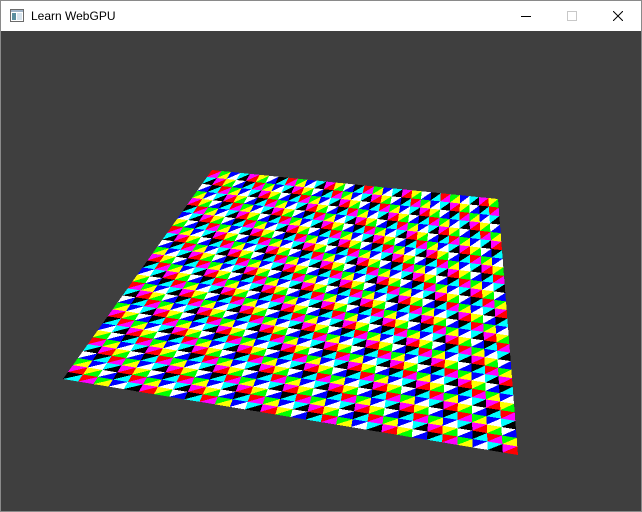 This screenshot has width=642, height=512. What do you see at coordinates (73, 16) in the screenshot?
I see `window-title: Learn WebGPU` at bounding box center [73, 16].